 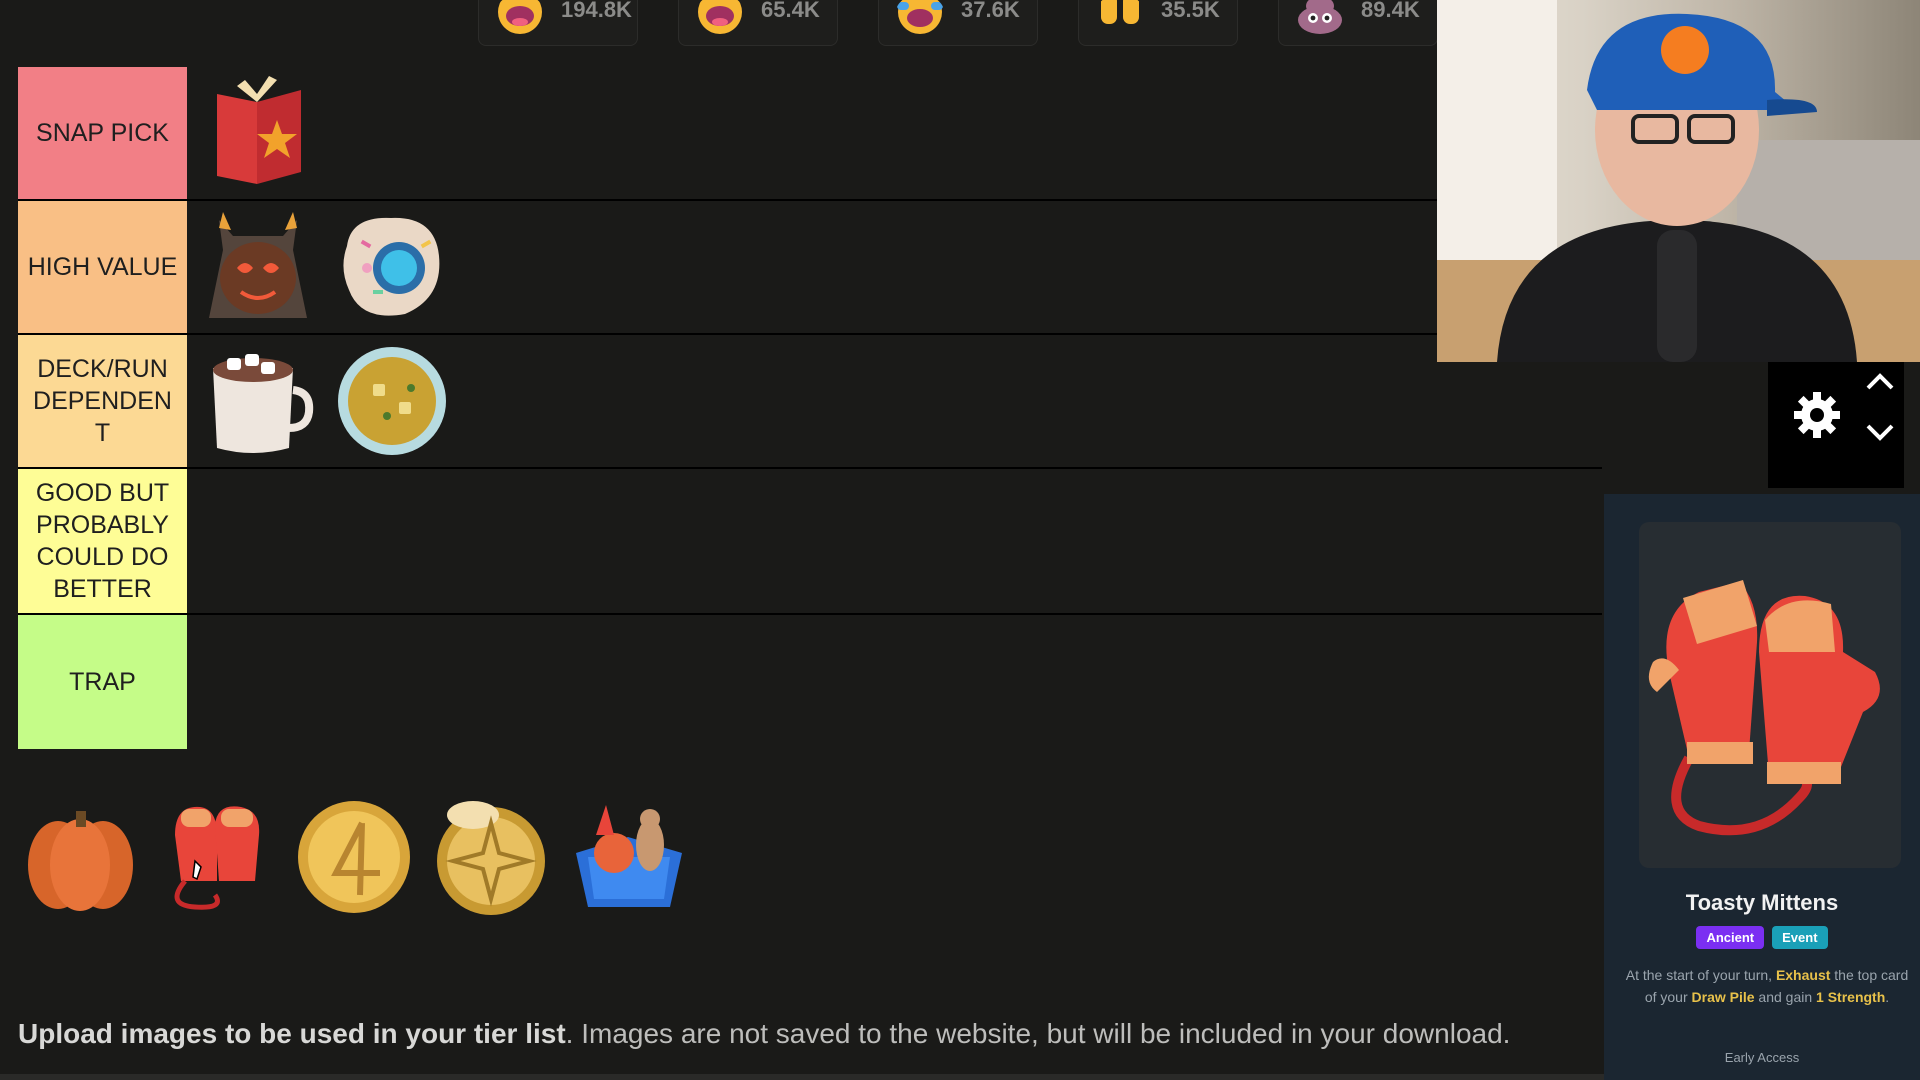 What do you see at coordinates (80, 857) in the screenshot?
I see `pumpkin-icon` at bounding box center [80, 857].